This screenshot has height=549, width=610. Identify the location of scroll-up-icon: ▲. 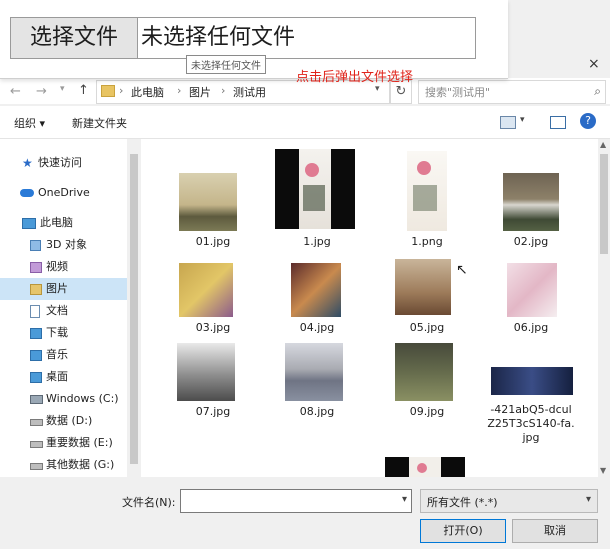
(603, 144).